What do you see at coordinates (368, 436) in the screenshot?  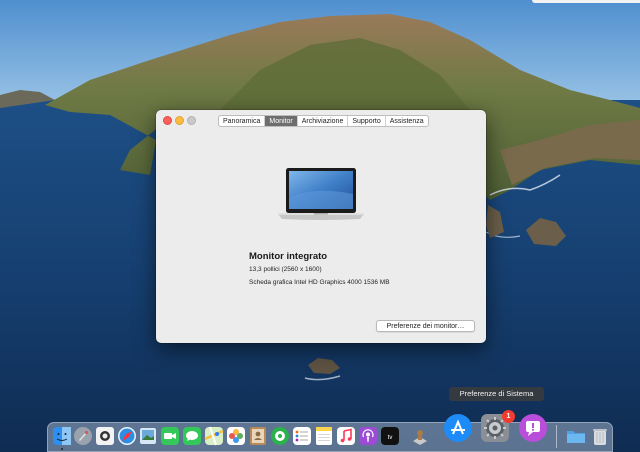 I see `podcasts-icon` at bounding box center [368, 436].